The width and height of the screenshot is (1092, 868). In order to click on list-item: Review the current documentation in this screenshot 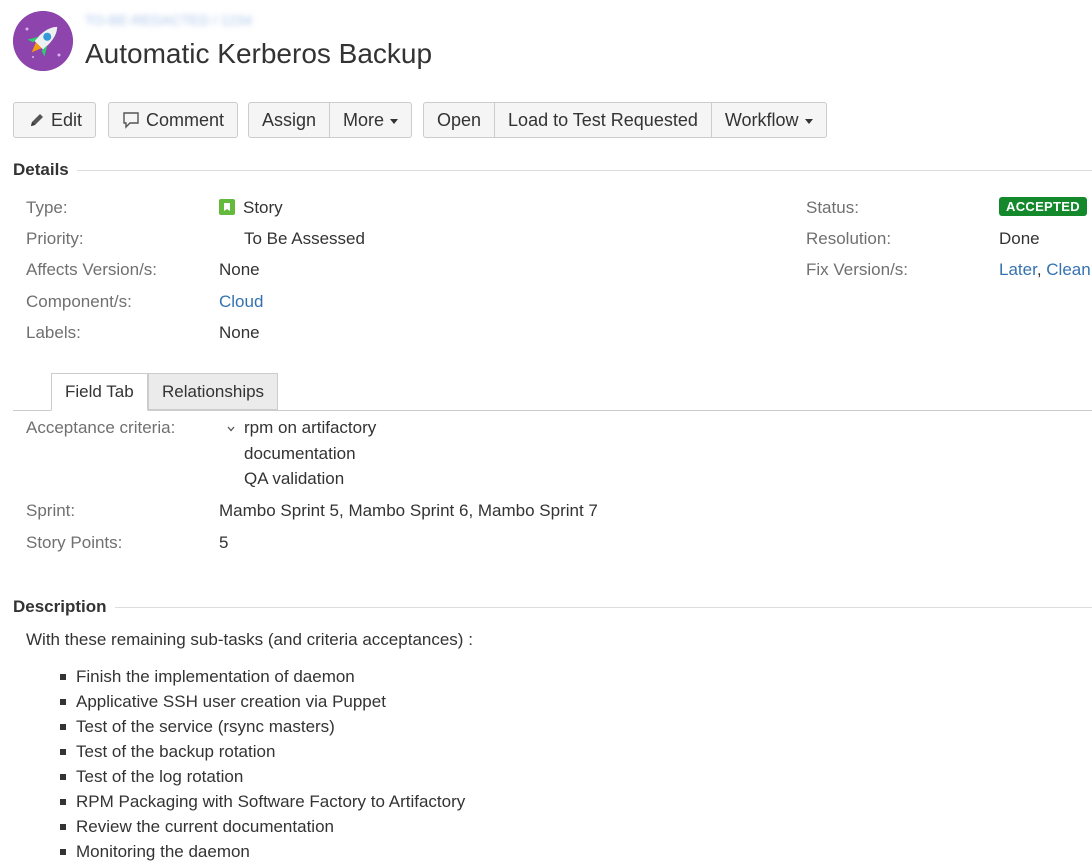, I will do `click(262, 826)`.